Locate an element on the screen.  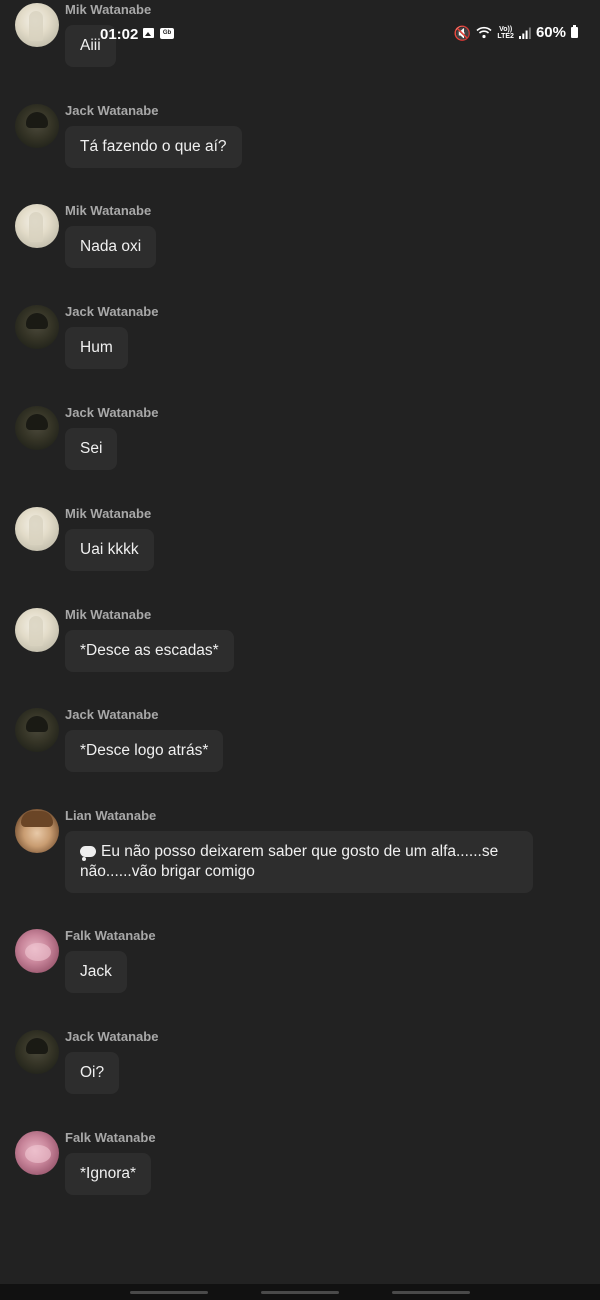
message-item: Mik Watanabe Nada oxi is located at coordinates (300, 249).